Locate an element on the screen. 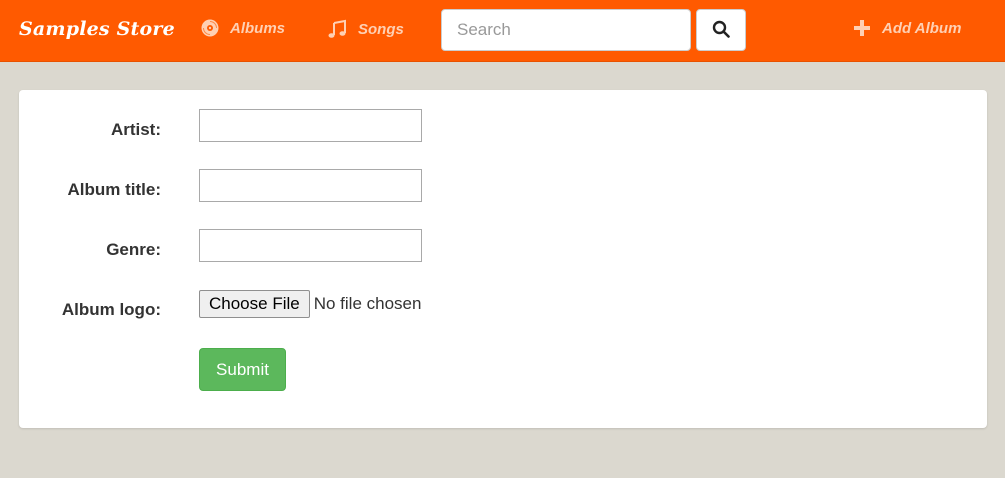 The height and width of the screenshot is (478, 1005). add-album-link: Add Album is located at coordinates (907, 28).